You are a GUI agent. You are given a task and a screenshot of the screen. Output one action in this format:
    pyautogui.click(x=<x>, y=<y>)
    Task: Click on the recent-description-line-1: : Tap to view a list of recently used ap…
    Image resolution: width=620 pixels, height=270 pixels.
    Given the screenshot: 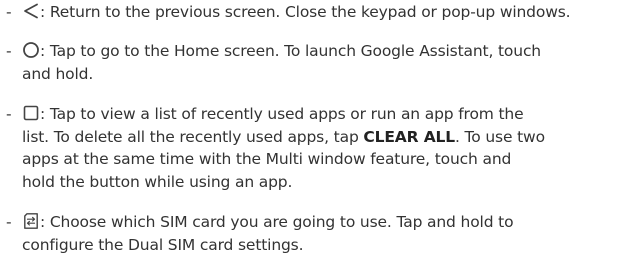 What is the action you would take?
    pyautogui.click(x=282, y=114)
    